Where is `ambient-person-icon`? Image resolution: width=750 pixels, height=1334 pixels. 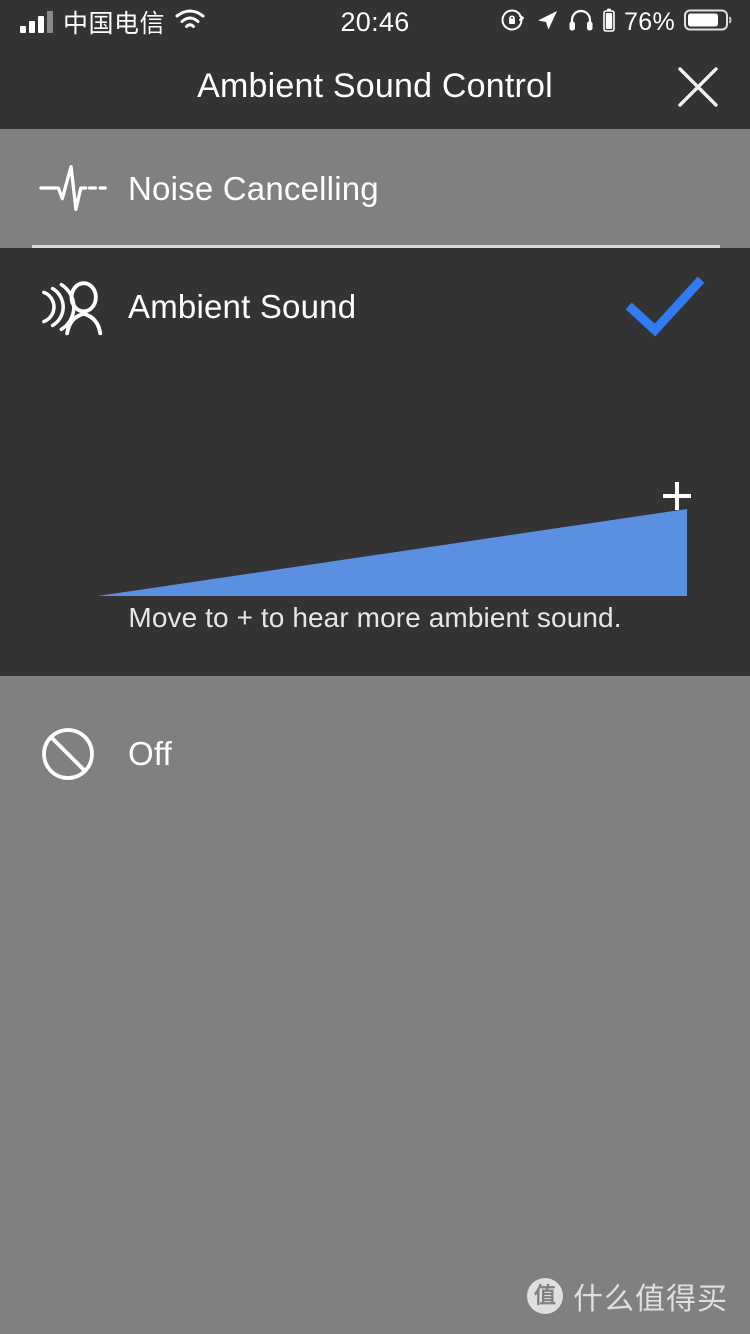 ambient-person-icon is located at coordinates (73, 307).